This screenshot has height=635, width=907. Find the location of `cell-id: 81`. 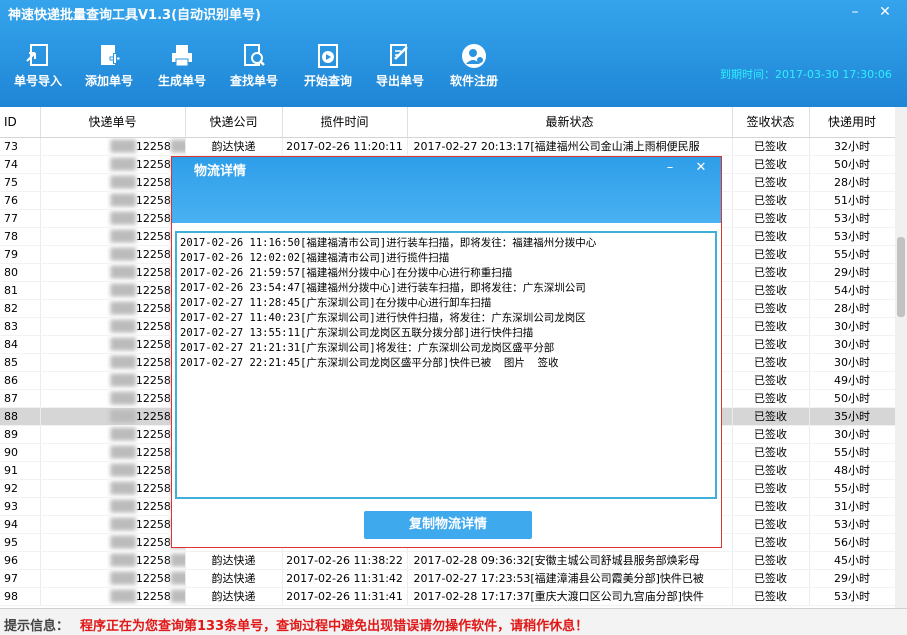

cell-id: 81 is located at coordinates (20, 290).